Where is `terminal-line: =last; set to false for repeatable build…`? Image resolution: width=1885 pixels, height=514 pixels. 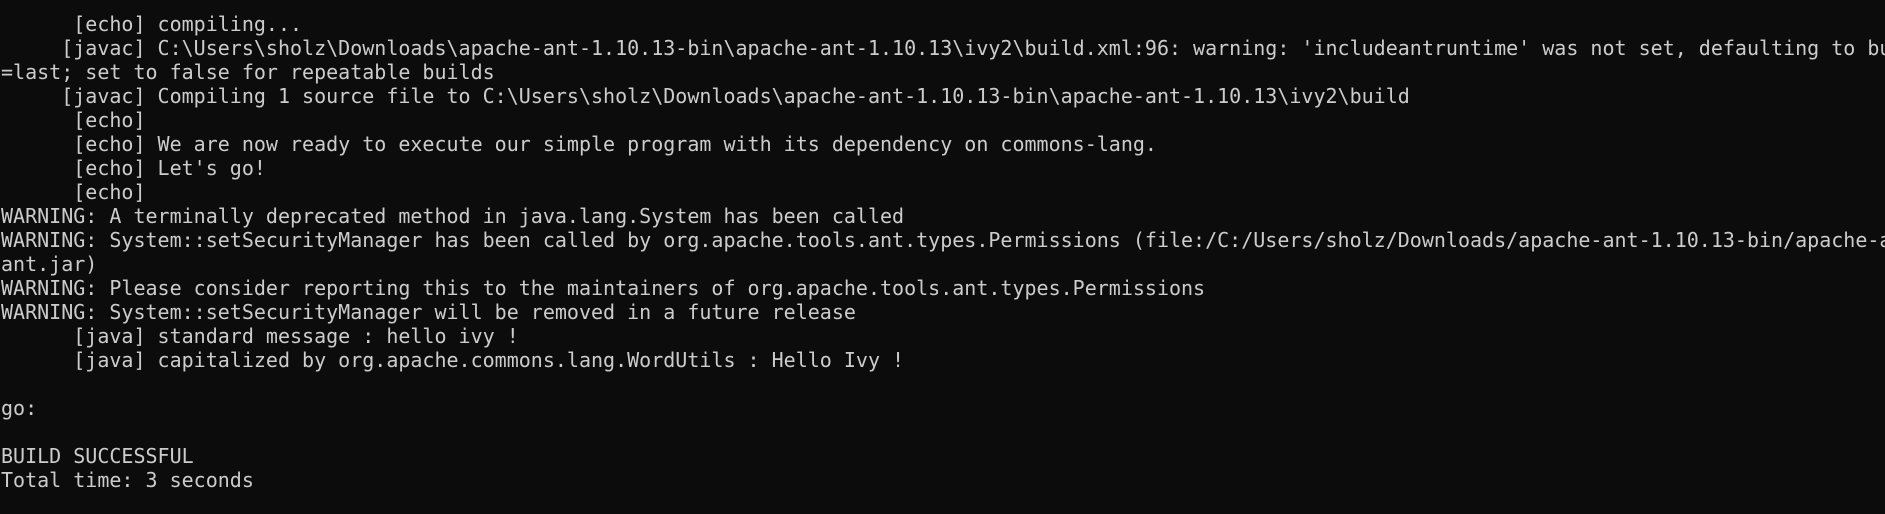 terminal-line: =last; set to false for repeatable build… is located at coordinates (248, 72).